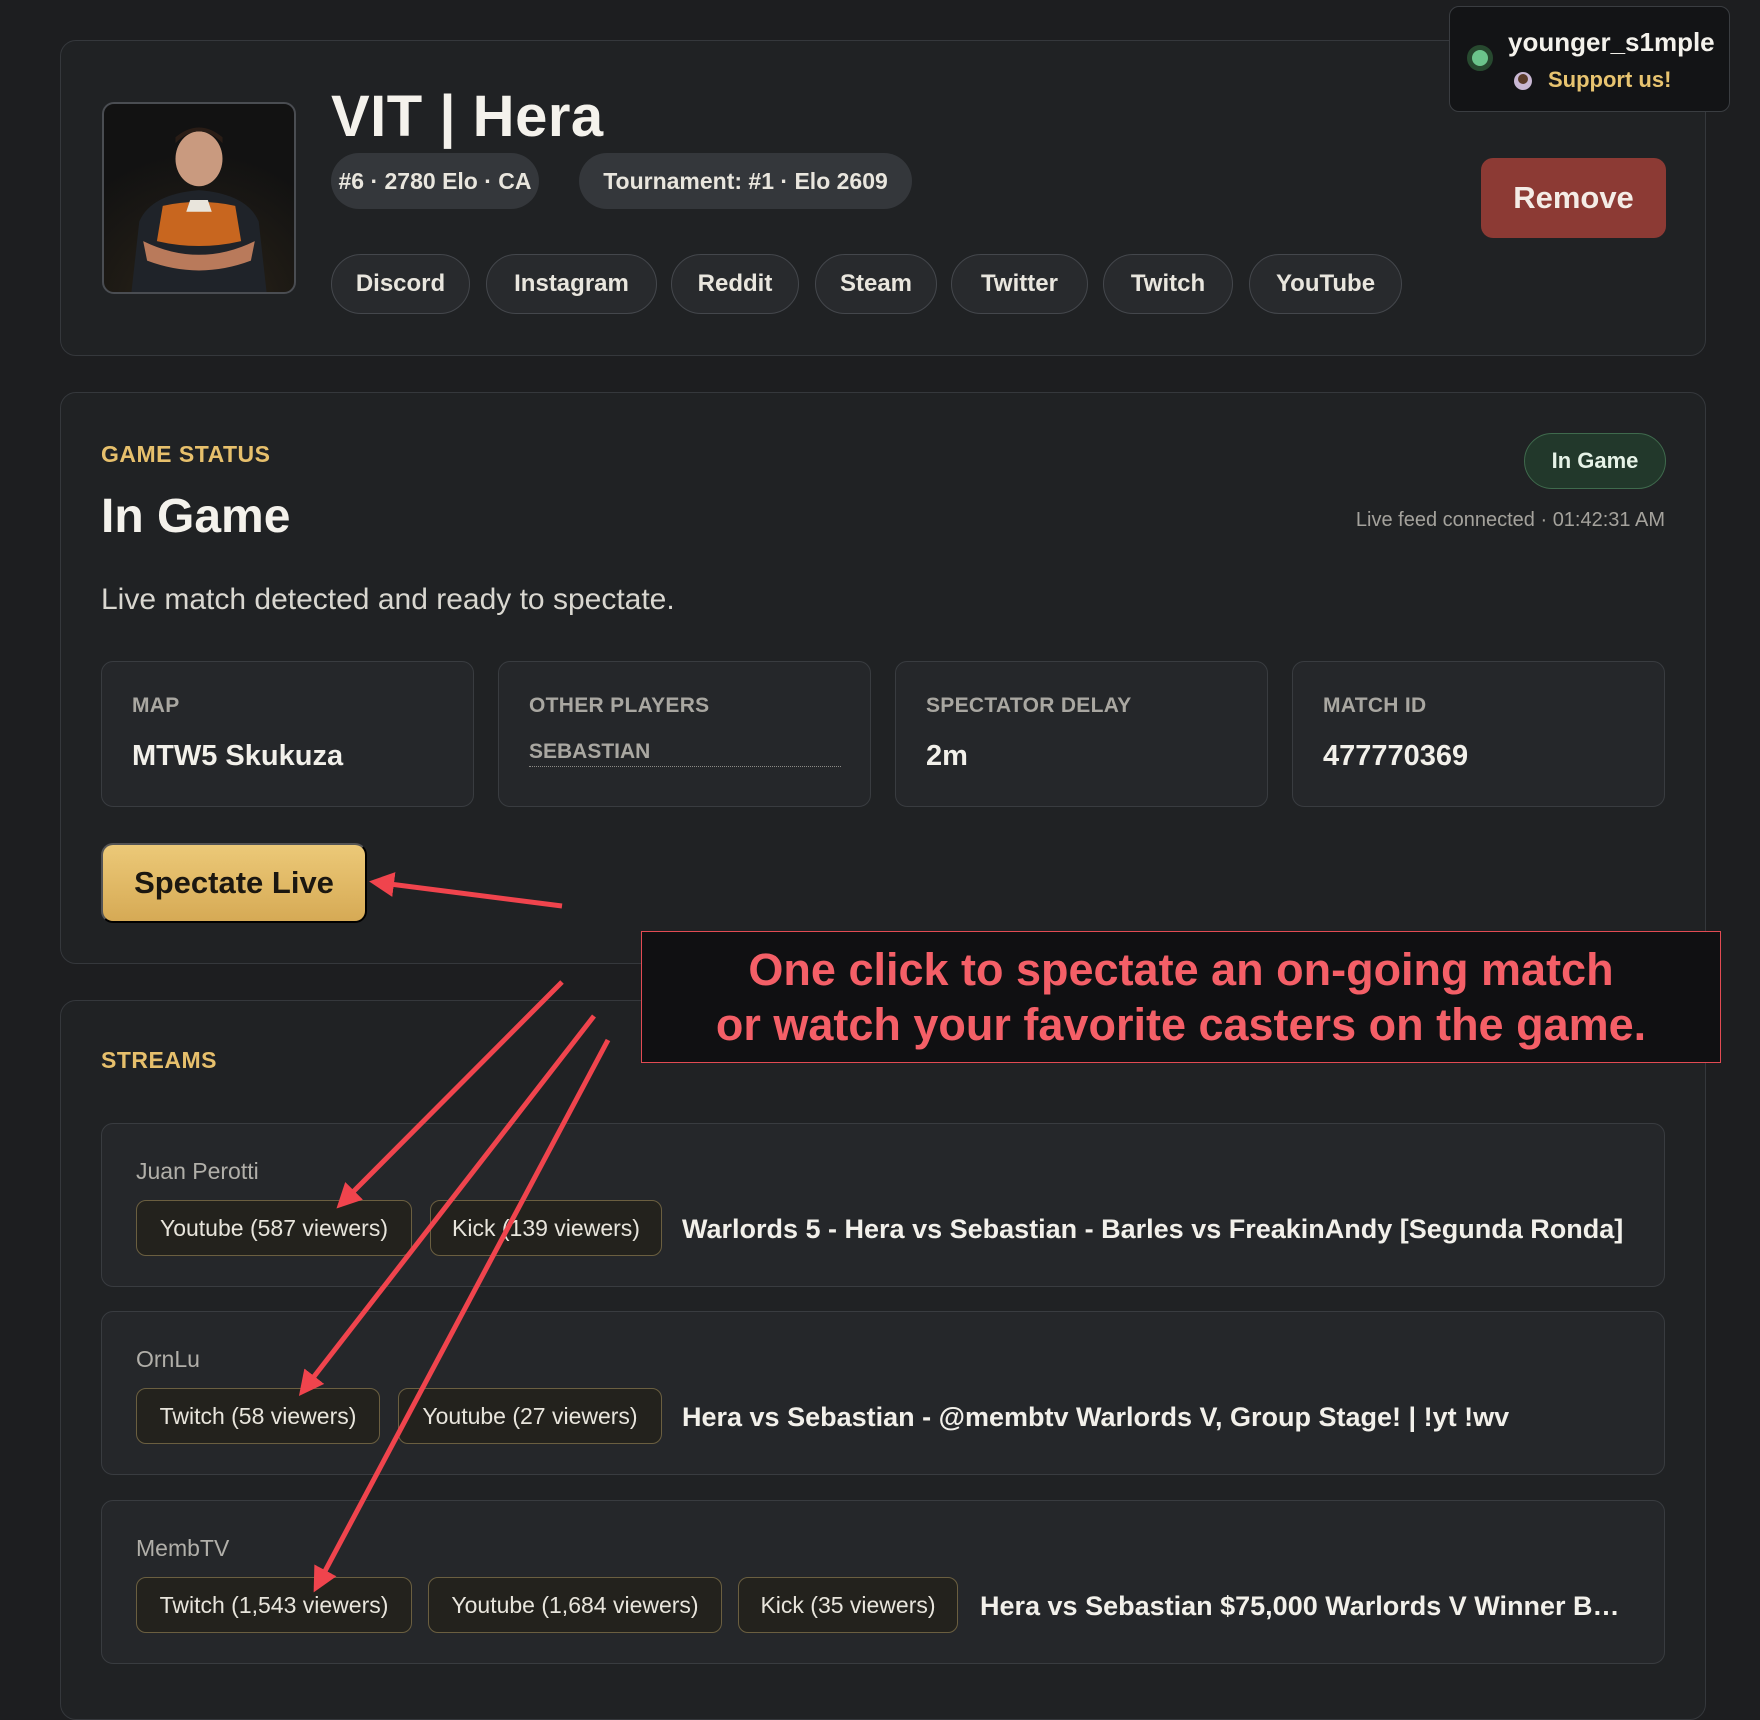  I want to click on spectate-live-button: Spectate Live, so click(234, 883).